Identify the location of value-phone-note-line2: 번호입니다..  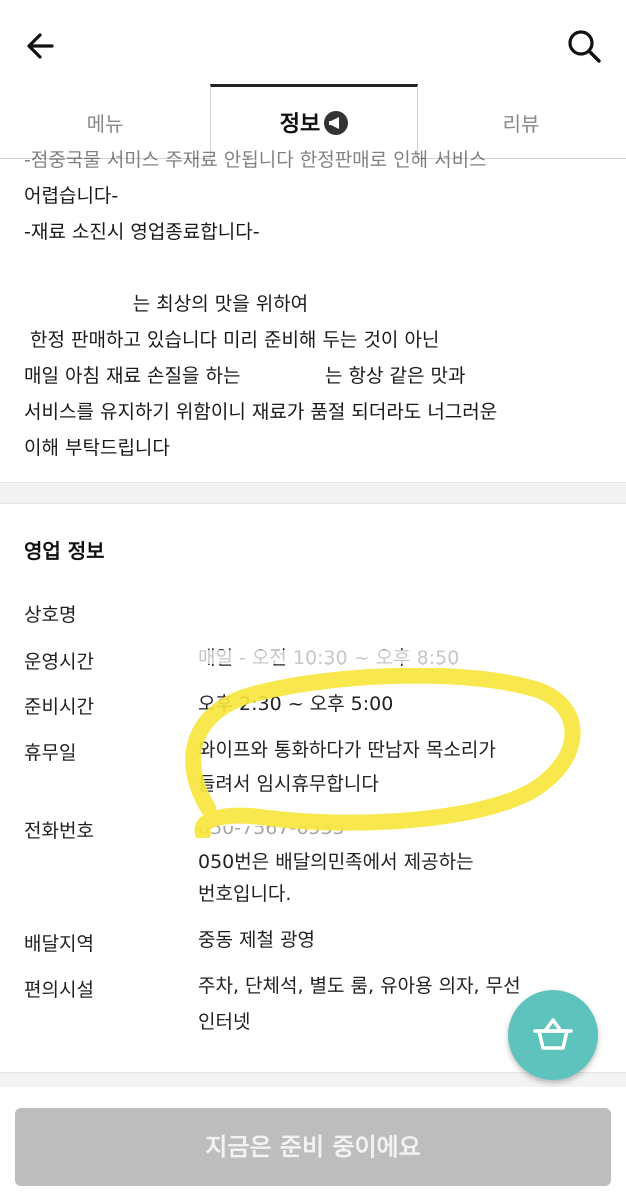
(245, 894).